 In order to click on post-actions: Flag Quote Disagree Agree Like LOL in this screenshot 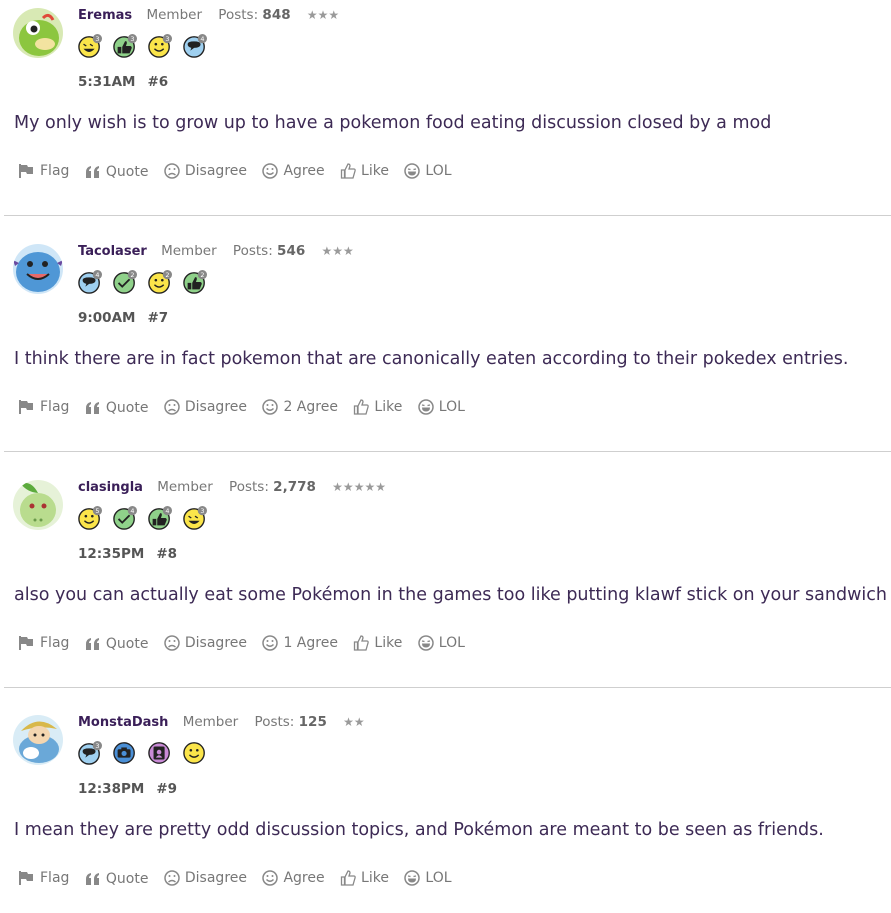, I will do `click(240, 173)`.